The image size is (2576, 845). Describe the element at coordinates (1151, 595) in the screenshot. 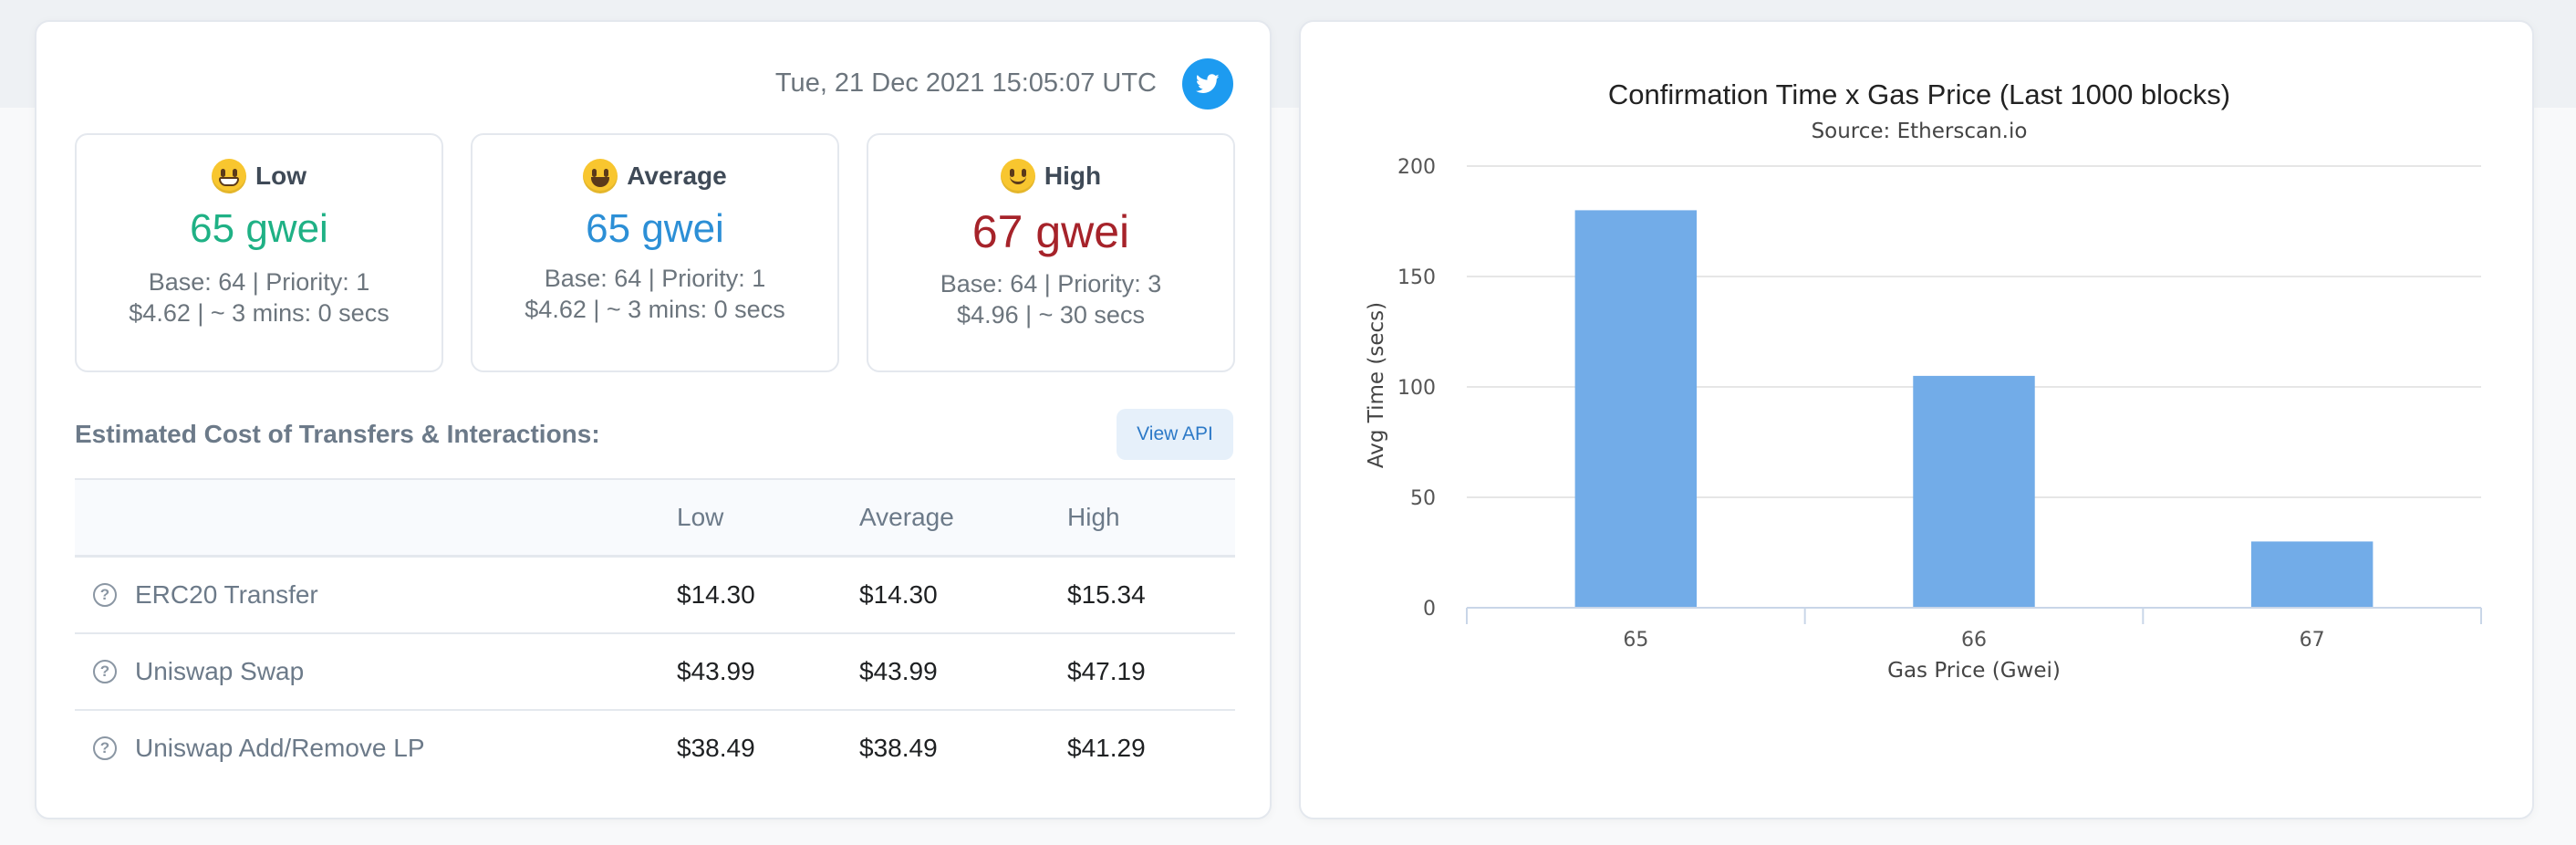

I see `cell-high: $15.34` at that location.